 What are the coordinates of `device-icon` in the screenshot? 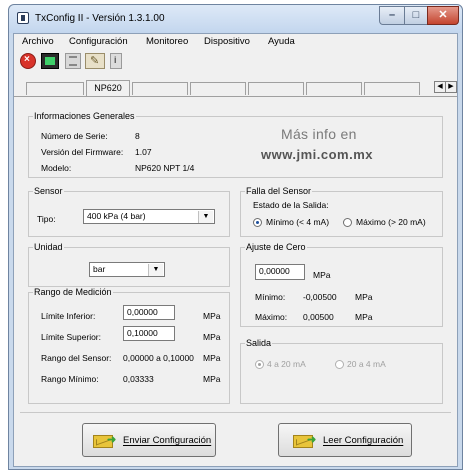 It's located at (73, 61).